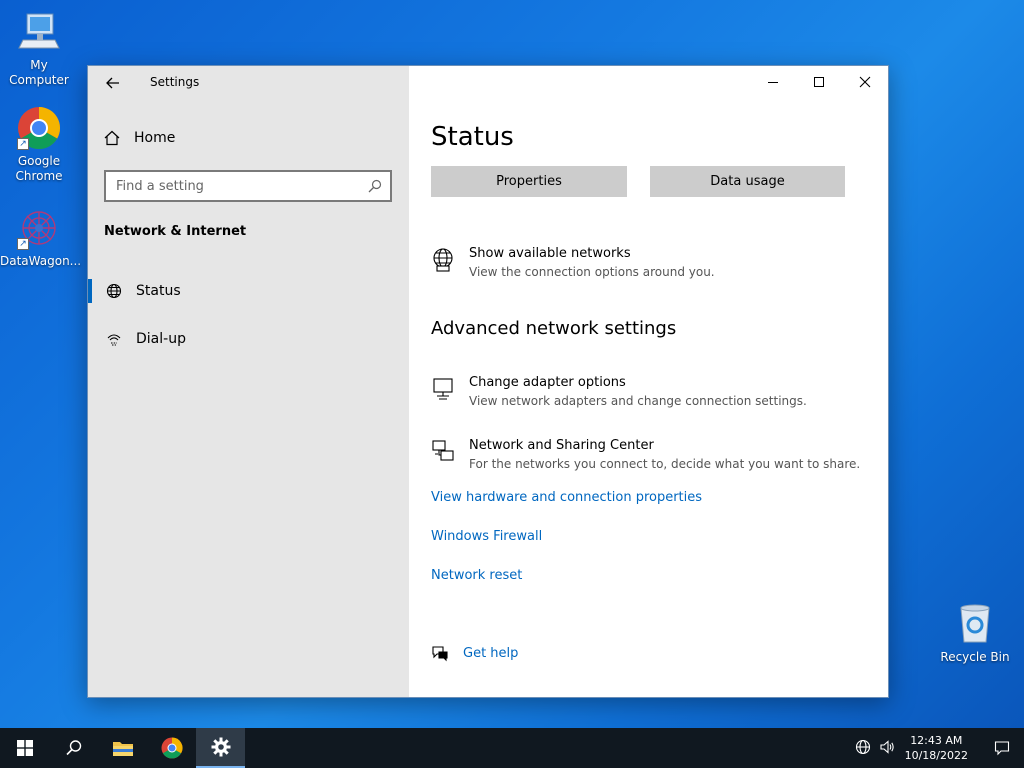 The width and height of the screenshot is (1024, 768). What do you see at coordinates (975, 657) in the screenshot?
I see `desktop-icon-label: Recycle Bin` at bounding box center [975, 657].